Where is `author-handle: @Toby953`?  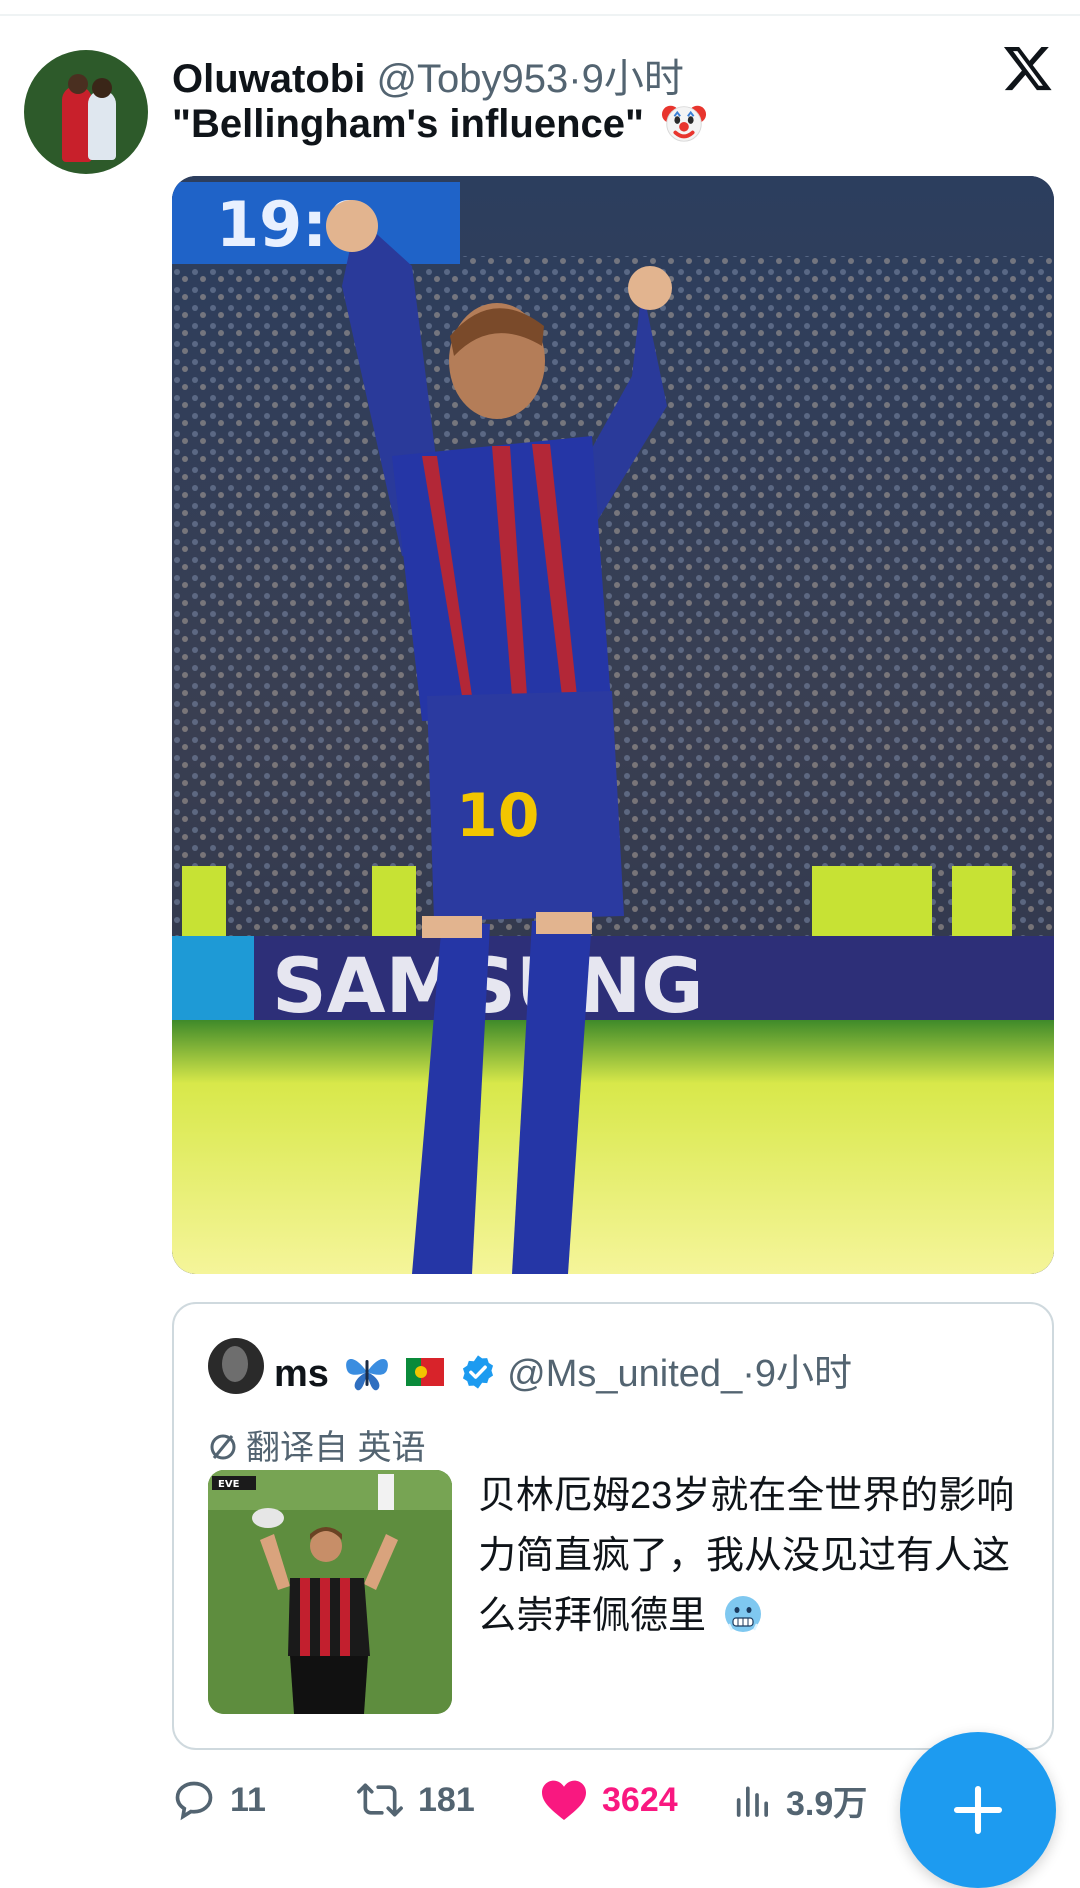 author-handle: @Toby953 is located at coordinates (472, 79).